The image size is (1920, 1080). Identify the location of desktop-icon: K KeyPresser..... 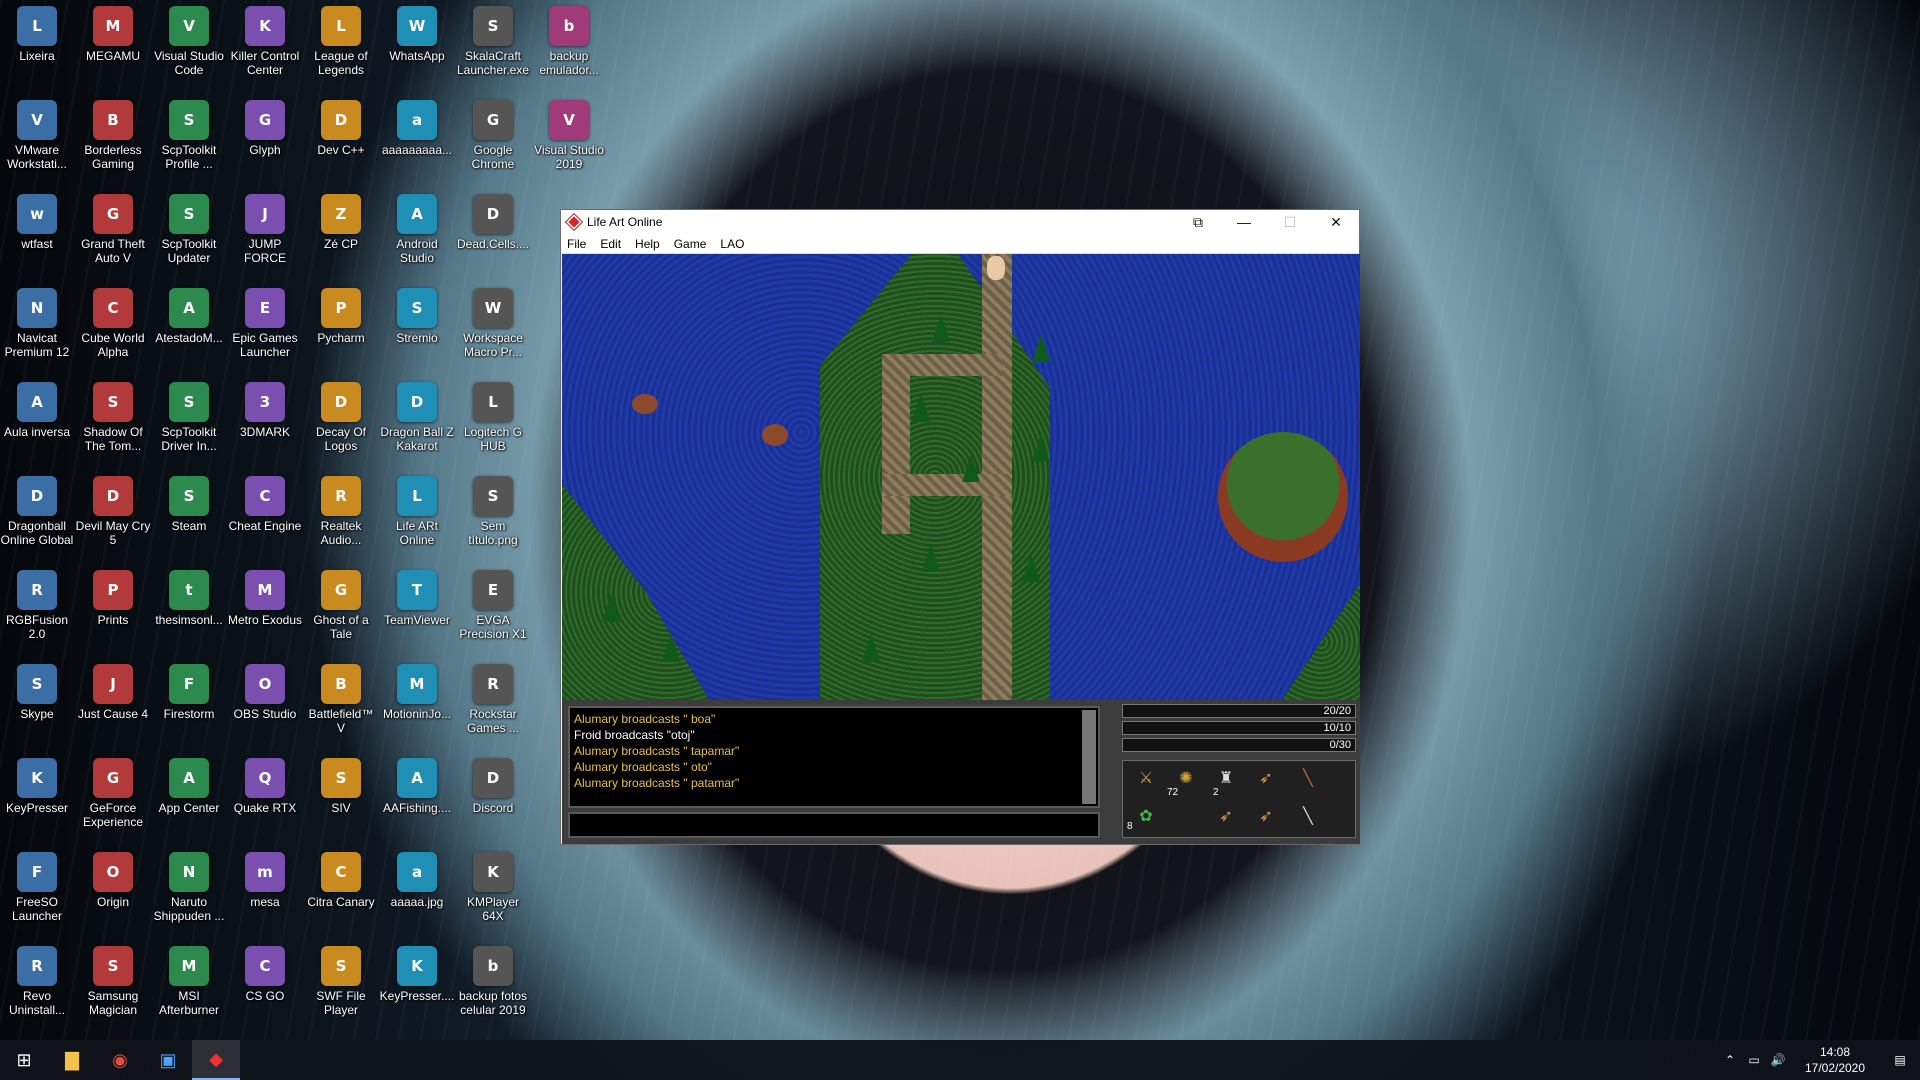
(417, 985).